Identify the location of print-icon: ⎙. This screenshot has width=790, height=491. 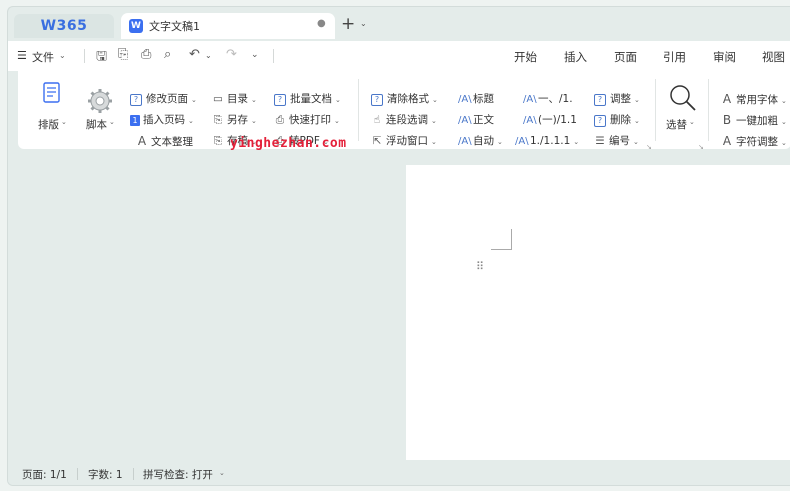
(146, 54).